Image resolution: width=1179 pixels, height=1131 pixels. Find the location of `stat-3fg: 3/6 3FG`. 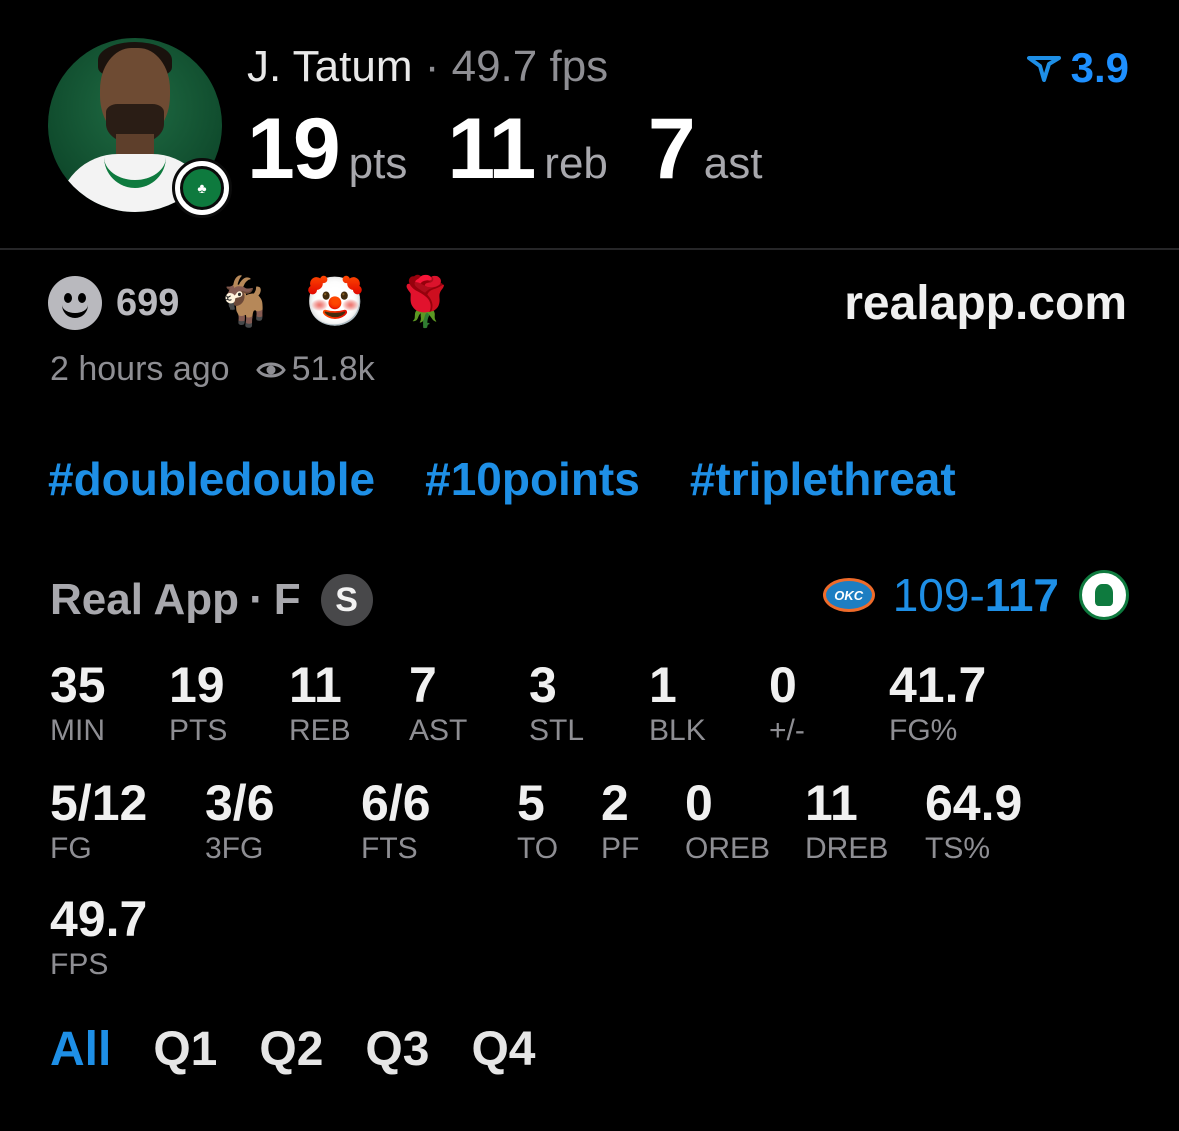

stat-3fg: 3/6 3FG is located at coordinates (240, 821).